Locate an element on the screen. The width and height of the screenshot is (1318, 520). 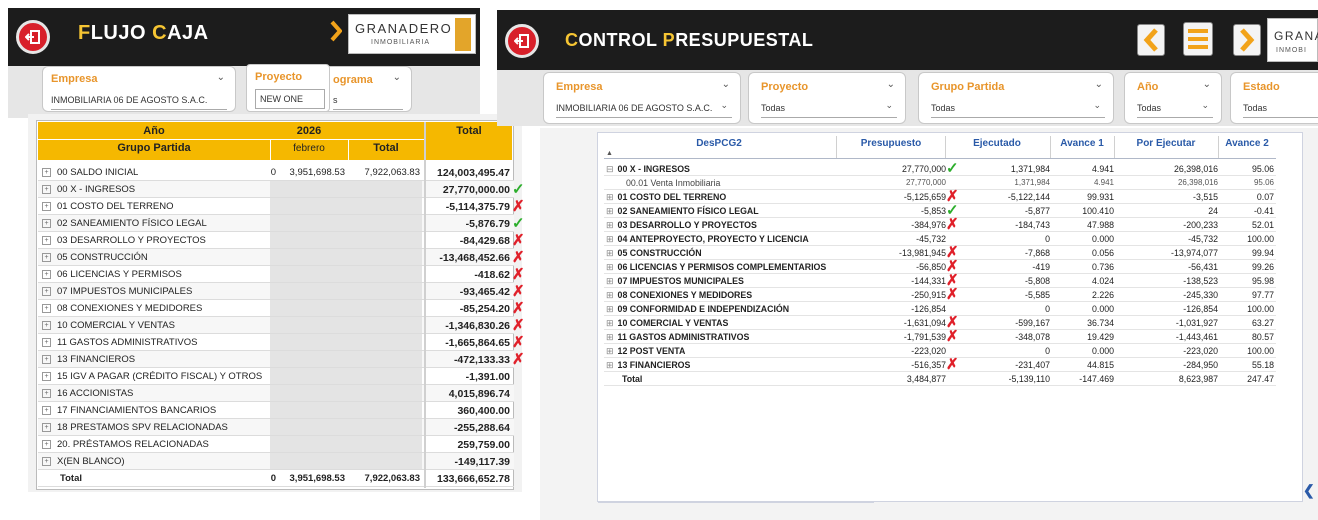
estado-slicer: Estado Todas is located at coordinates (1274, 98).